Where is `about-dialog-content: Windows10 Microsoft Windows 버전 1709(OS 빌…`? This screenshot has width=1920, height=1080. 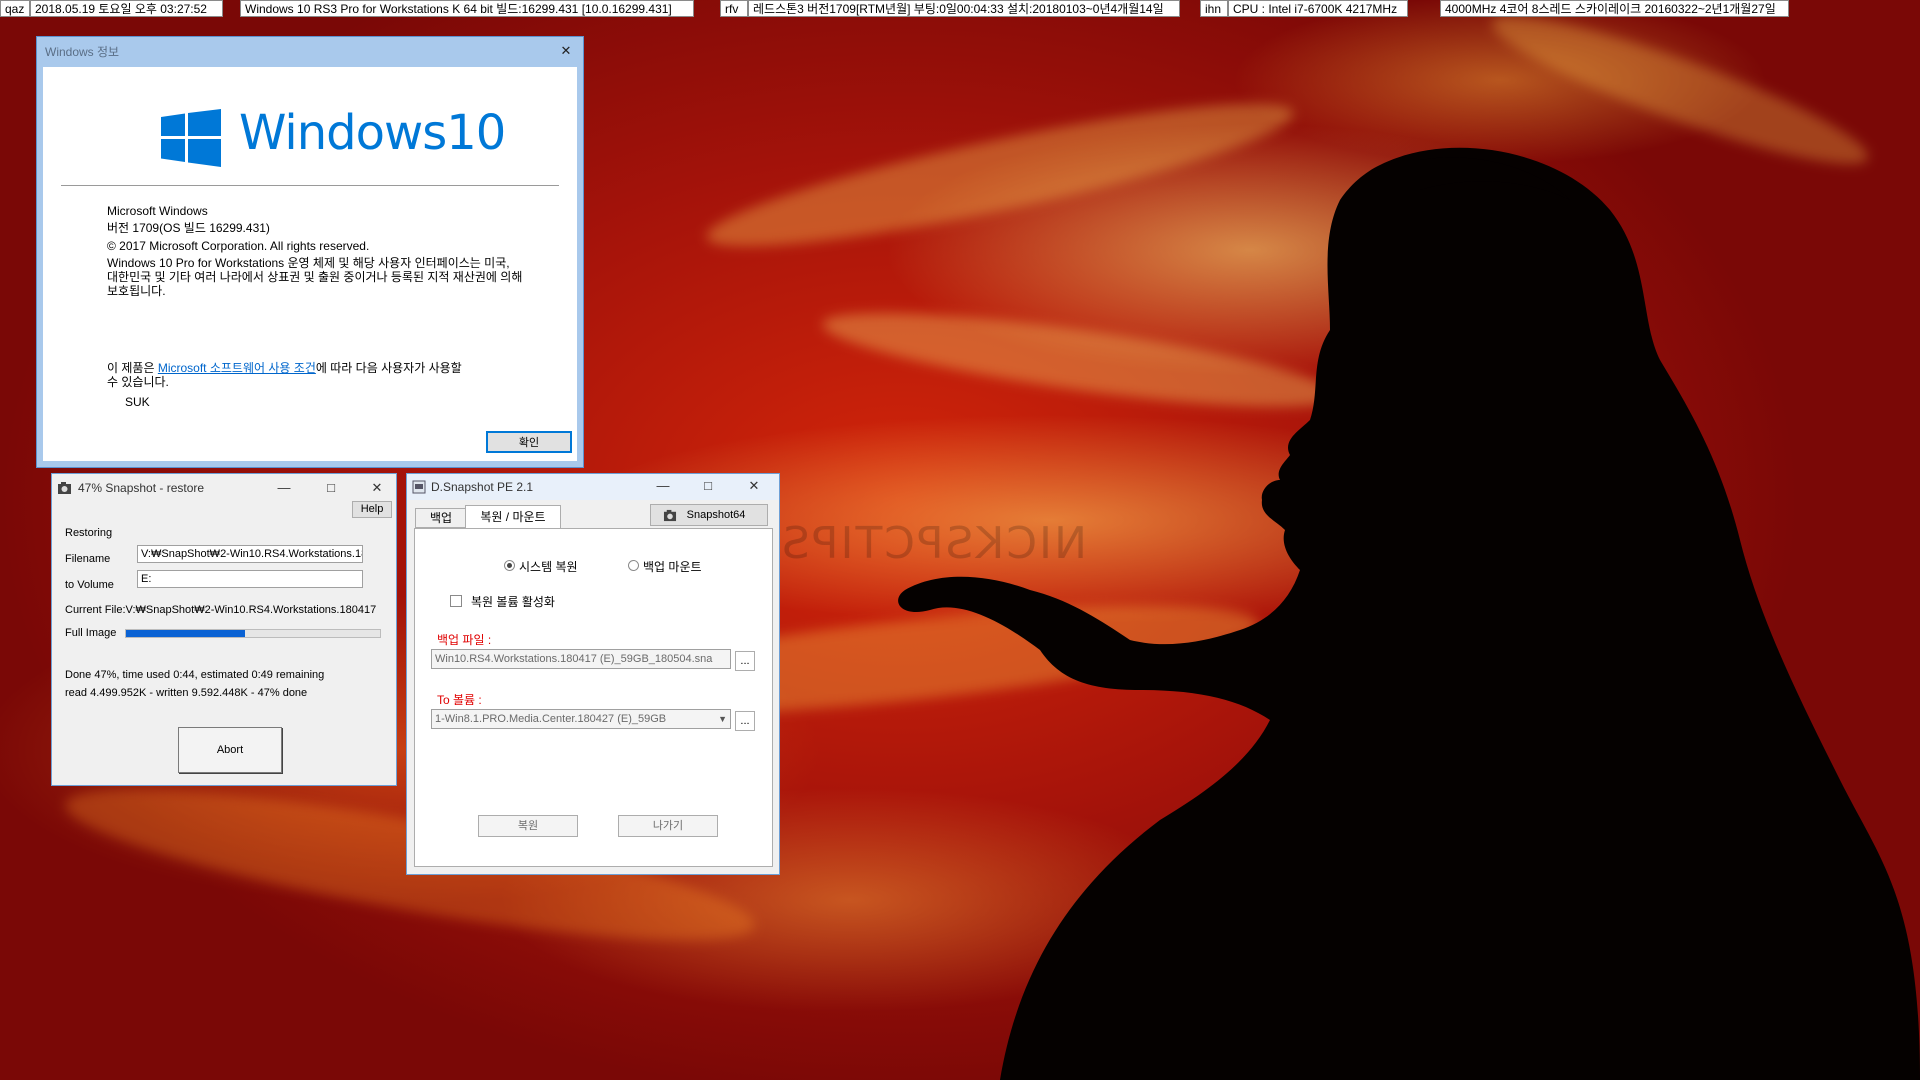
about-dialog-content: Windows10 Microsoft Windows 버전 1709(OS 빌… is located at coordinates (310, 264).